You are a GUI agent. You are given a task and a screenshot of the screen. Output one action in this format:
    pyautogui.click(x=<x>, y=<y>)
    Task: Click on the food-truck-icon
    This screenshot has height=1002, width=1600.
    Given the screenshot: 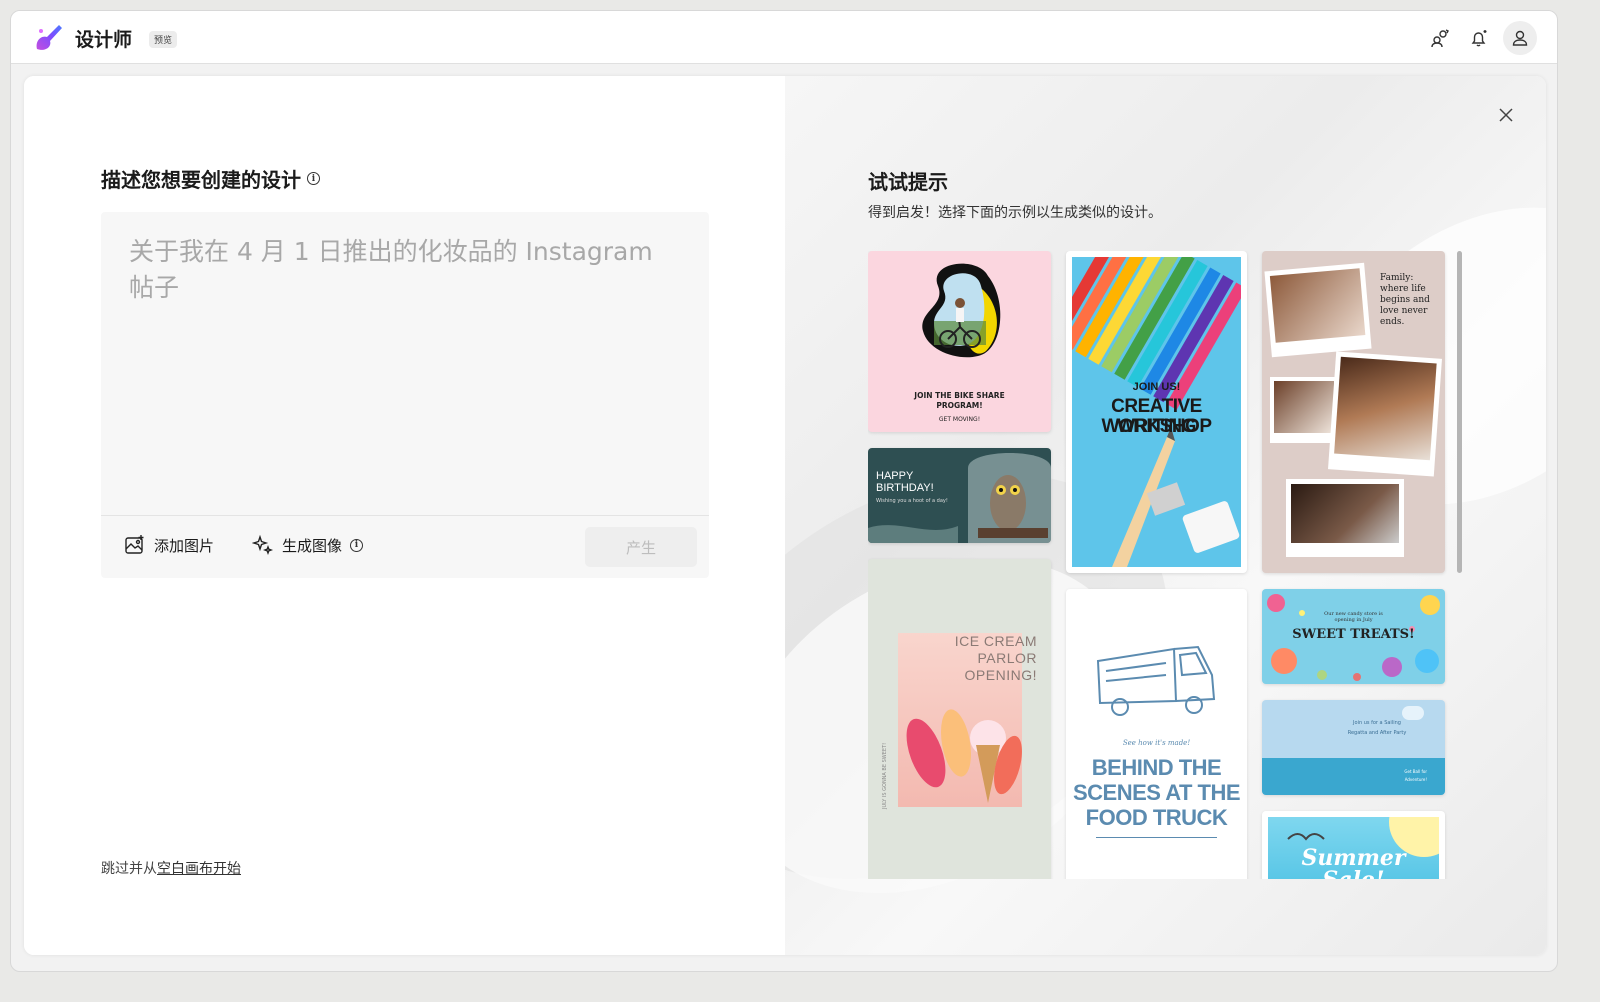 What is the action you would take?
    pyautogui.click(x=1156, y=680)
    